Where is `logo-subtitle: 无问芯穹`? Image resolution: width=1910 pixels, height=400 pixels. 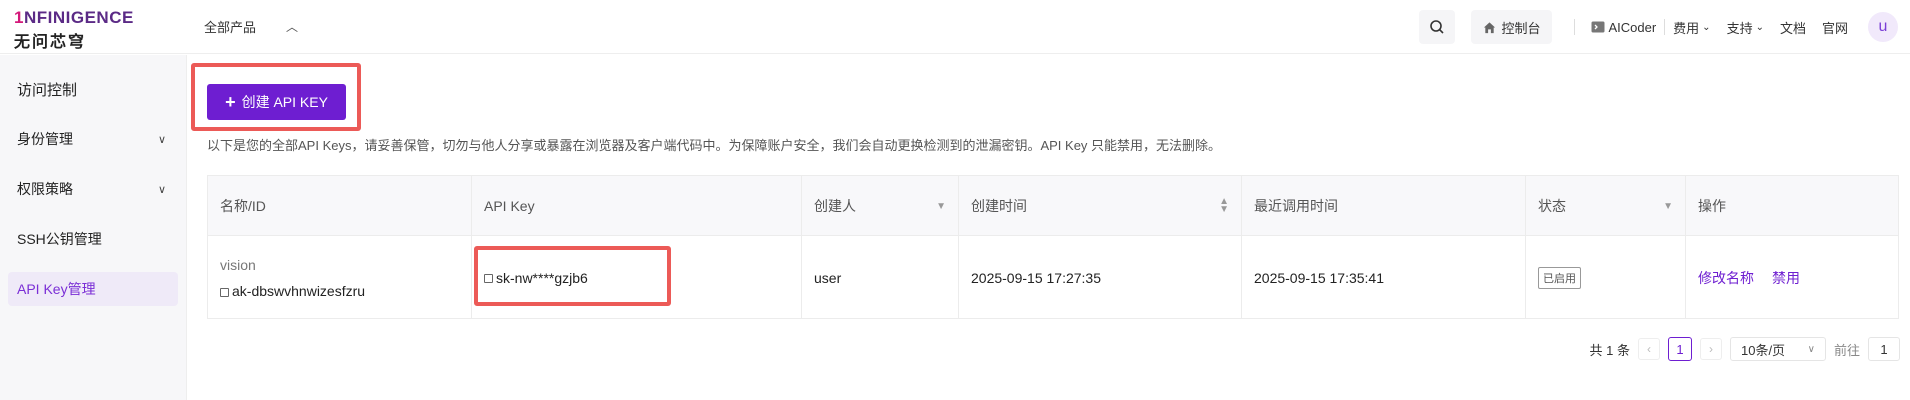
logo-subtitle: 无问芯穹 is located at coordinates (50, 42).